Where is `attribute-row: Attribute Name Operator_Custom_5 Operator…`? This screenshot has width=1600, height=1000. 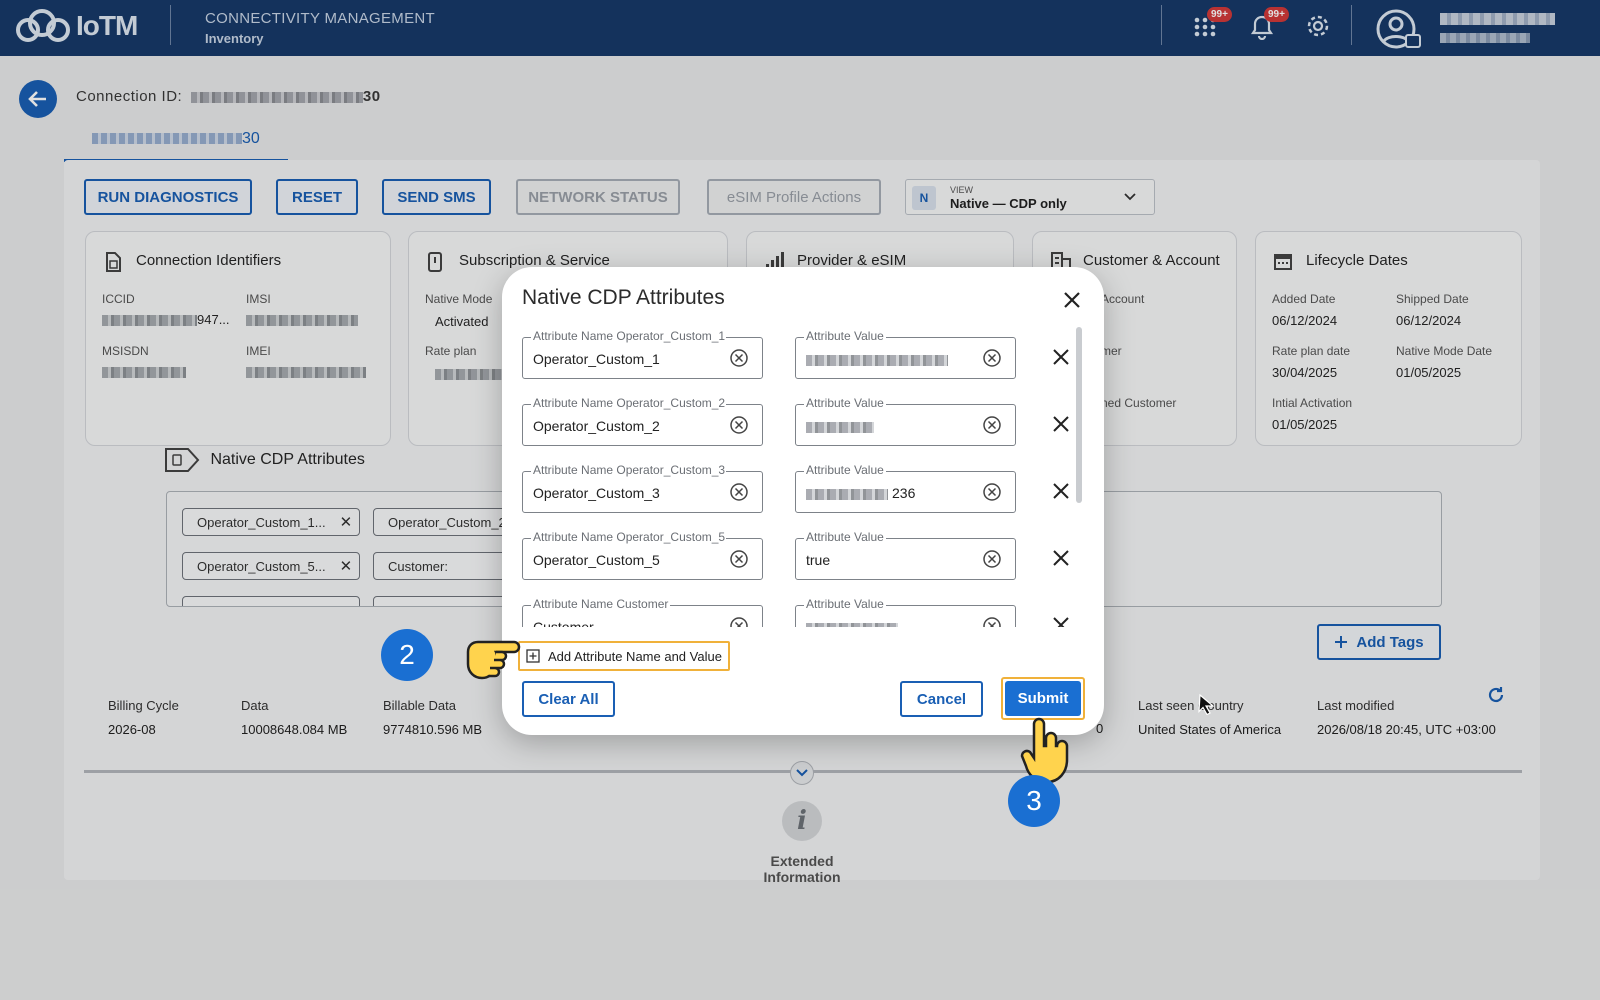
attribute-row: Attribute Name Operator_Custom_5 Operator… is located at coordinates (802, 557).